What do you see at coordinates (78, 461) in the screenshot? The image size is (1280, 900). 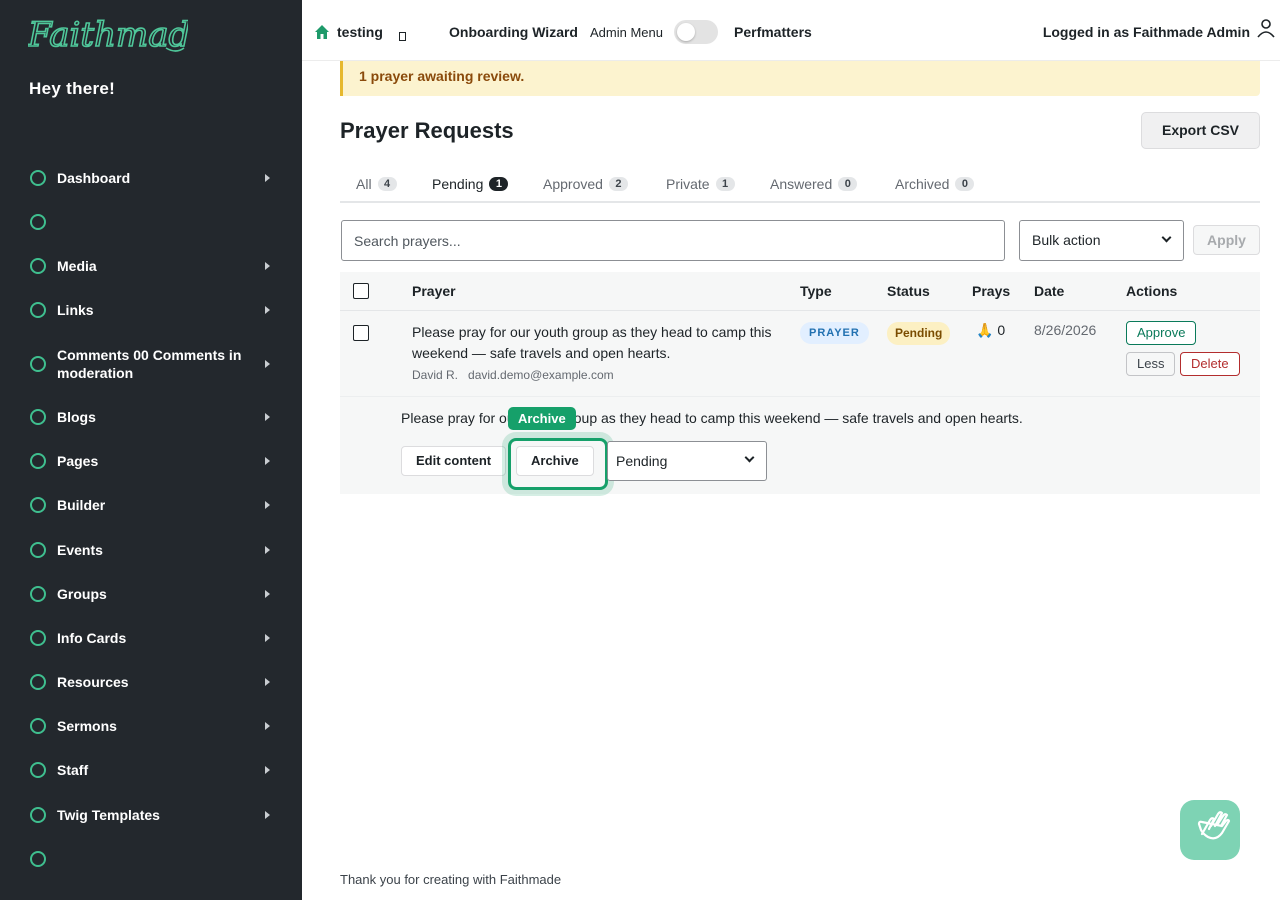 I see `sidebar-item-label: Pages` at bounding box center [78, 461].